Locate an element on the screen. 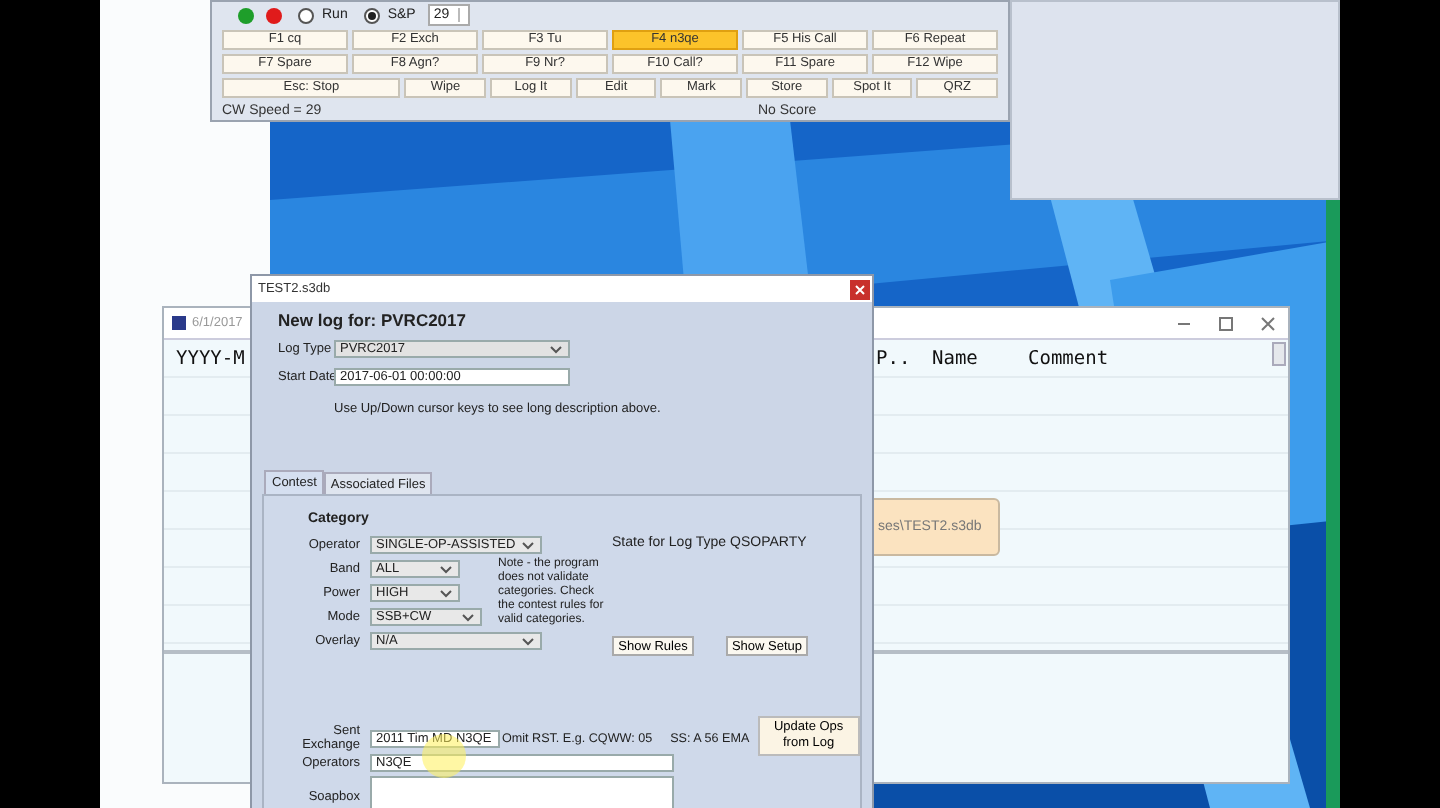 This screenshot has height=808, width=1440. column-header: P.. is located at coordinates (893, 359).